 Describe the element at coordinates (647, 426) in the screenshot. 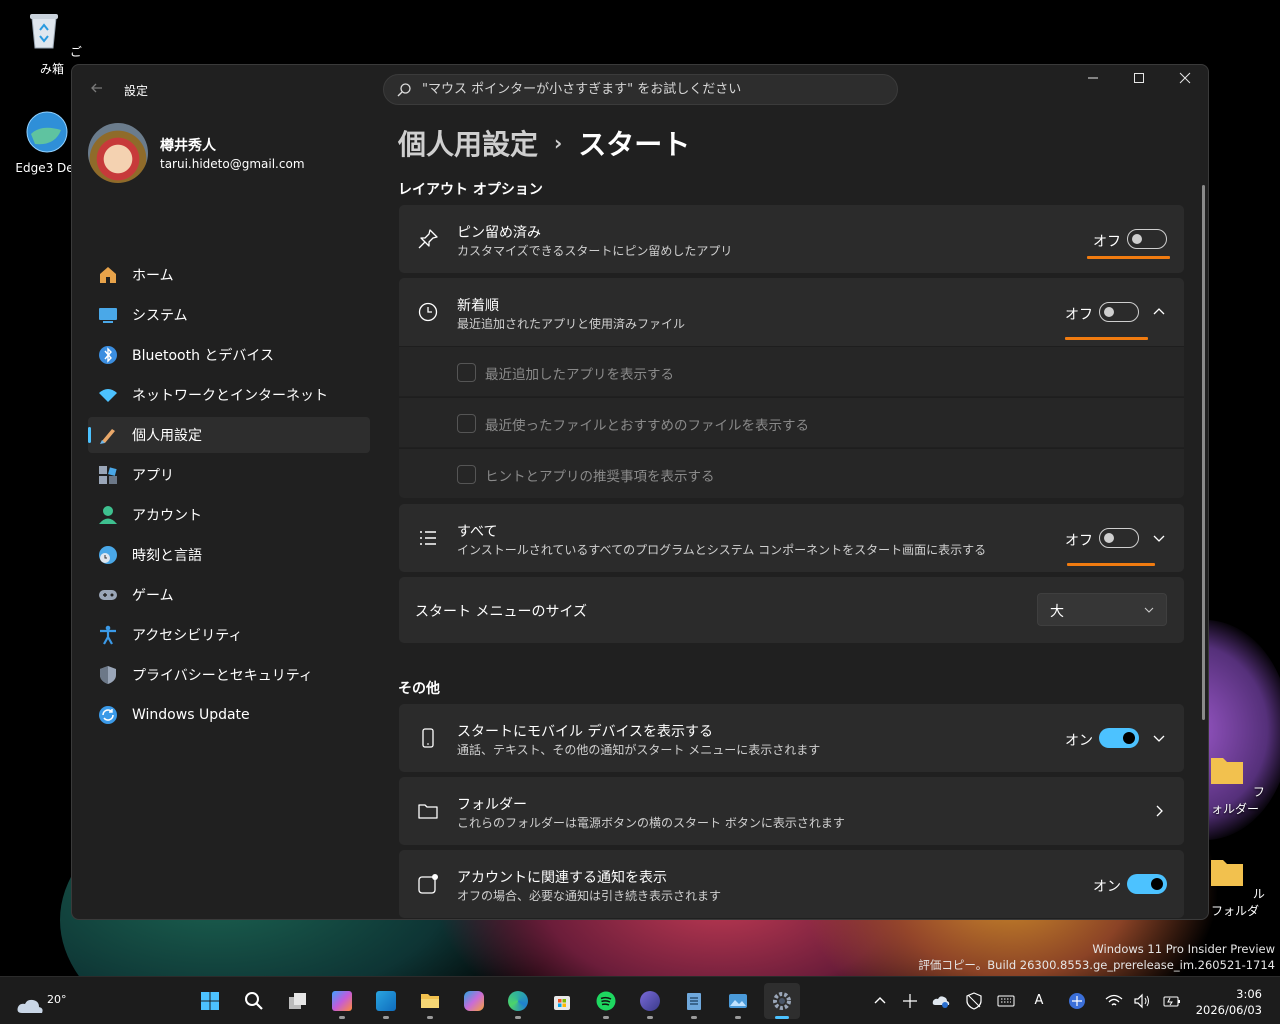

I see `option-label: 最近使ったファイルとおすすめのファイルを表示する` at that location.